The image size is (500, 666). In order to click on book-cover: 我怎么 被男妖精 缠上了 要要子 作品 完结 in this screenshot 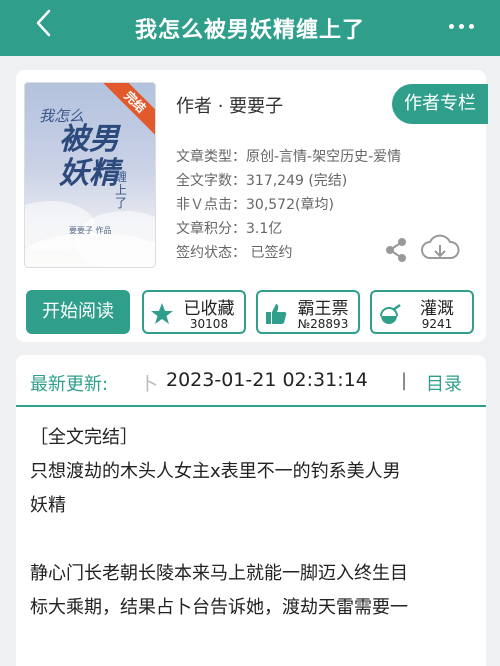, I will do `click(90, 175)`.